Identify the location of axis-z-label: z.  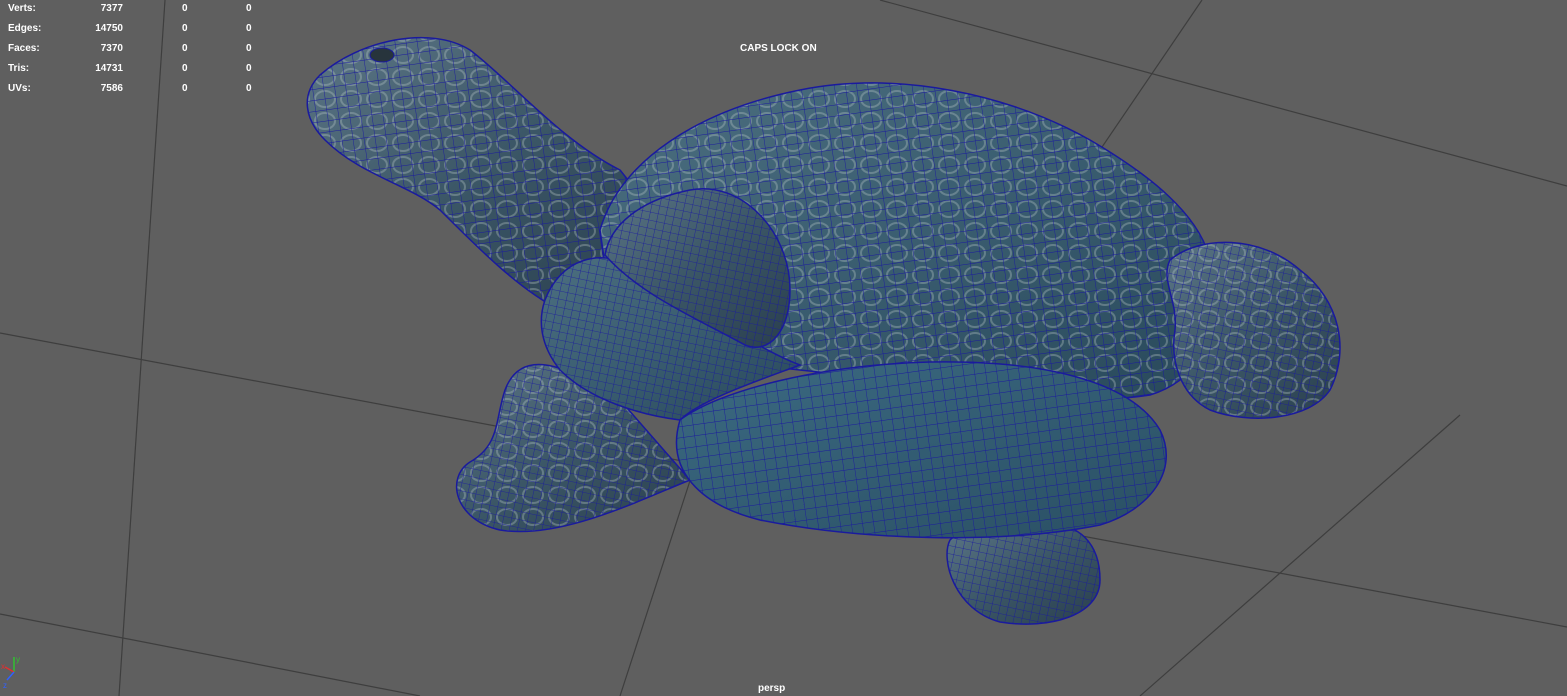
(5, 685).